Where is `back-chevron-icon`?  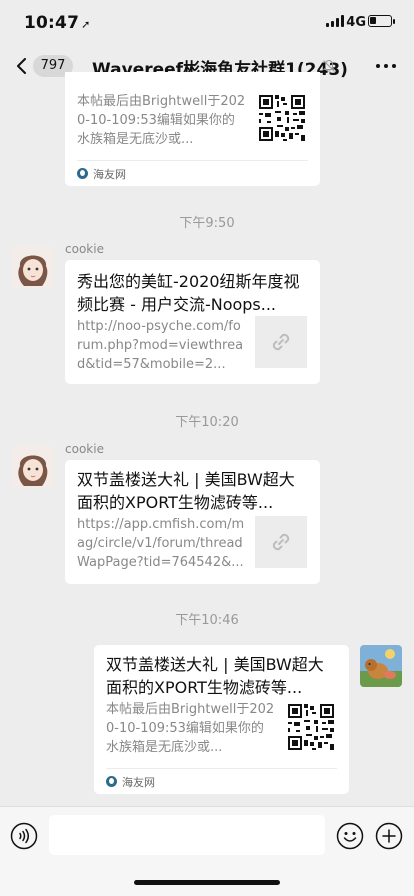
back-chevron-icon is located at coordinates (22, 66).